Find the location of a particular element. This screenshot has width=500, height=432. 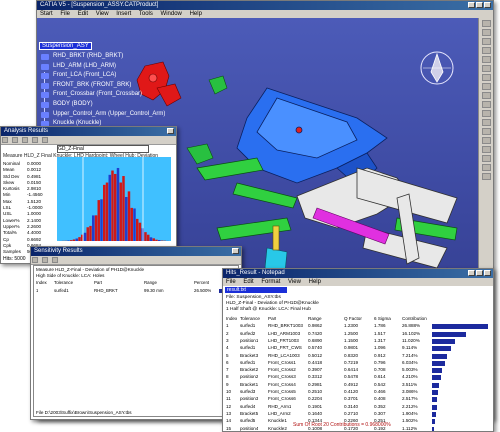

stat-label: Samples is located at coordinates (12, 252).